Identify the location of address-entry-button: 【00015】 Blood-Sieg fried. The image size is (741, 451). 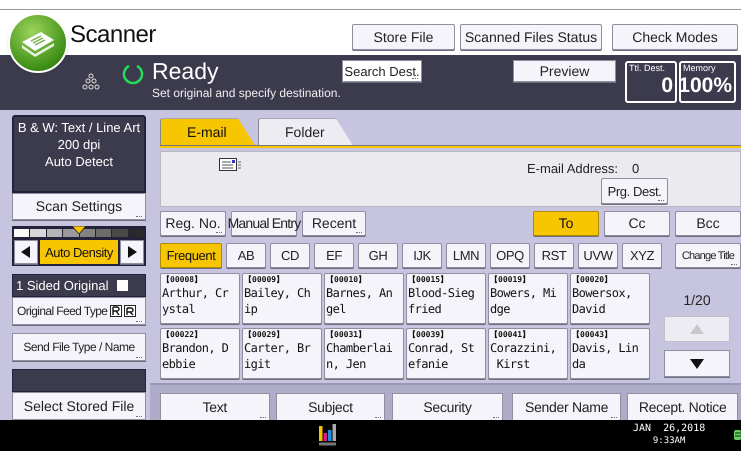
(446, 298).